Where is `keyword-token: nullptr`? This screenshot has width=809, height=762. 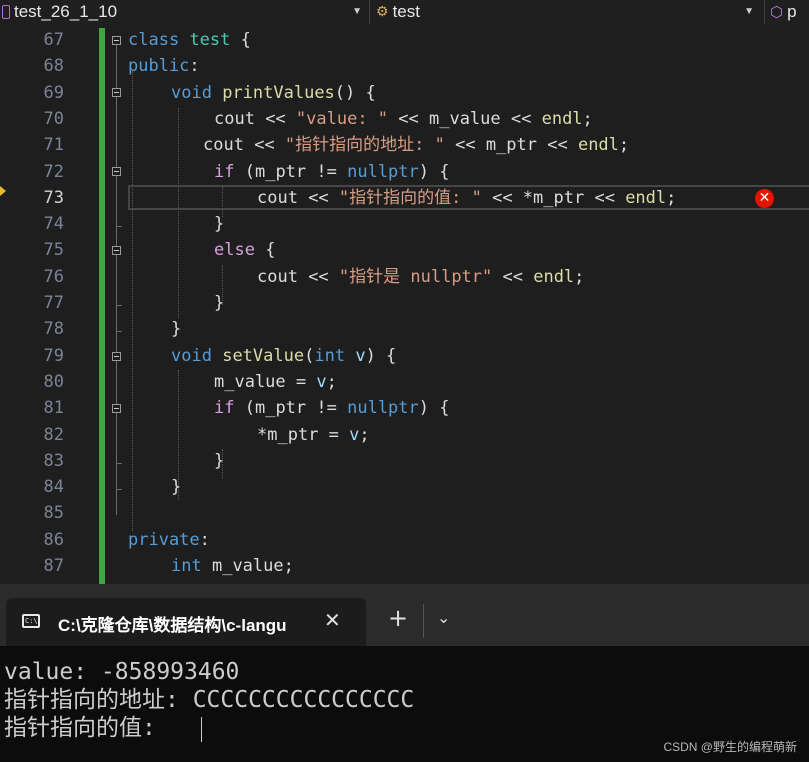
keyword-token: nullptr is located at coordinates (383, 408).